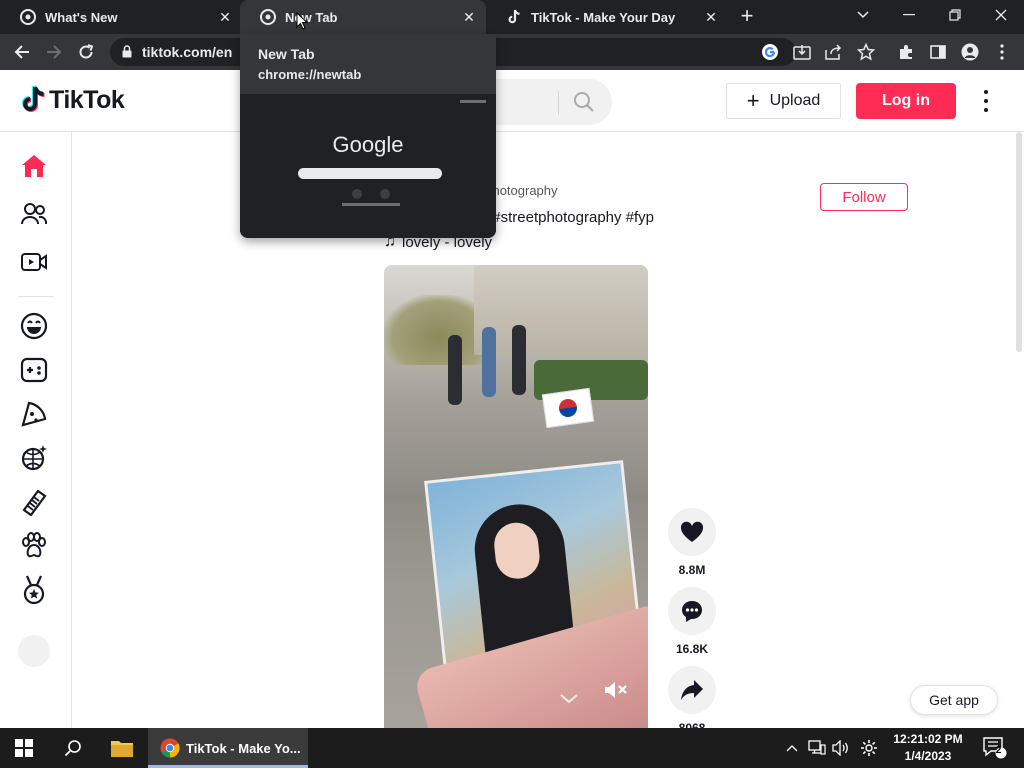 This screenshot has width=1024, height=768. Describe the element at coordinates (34, 546) in the screenshot. I see `animals-icon` at that location.